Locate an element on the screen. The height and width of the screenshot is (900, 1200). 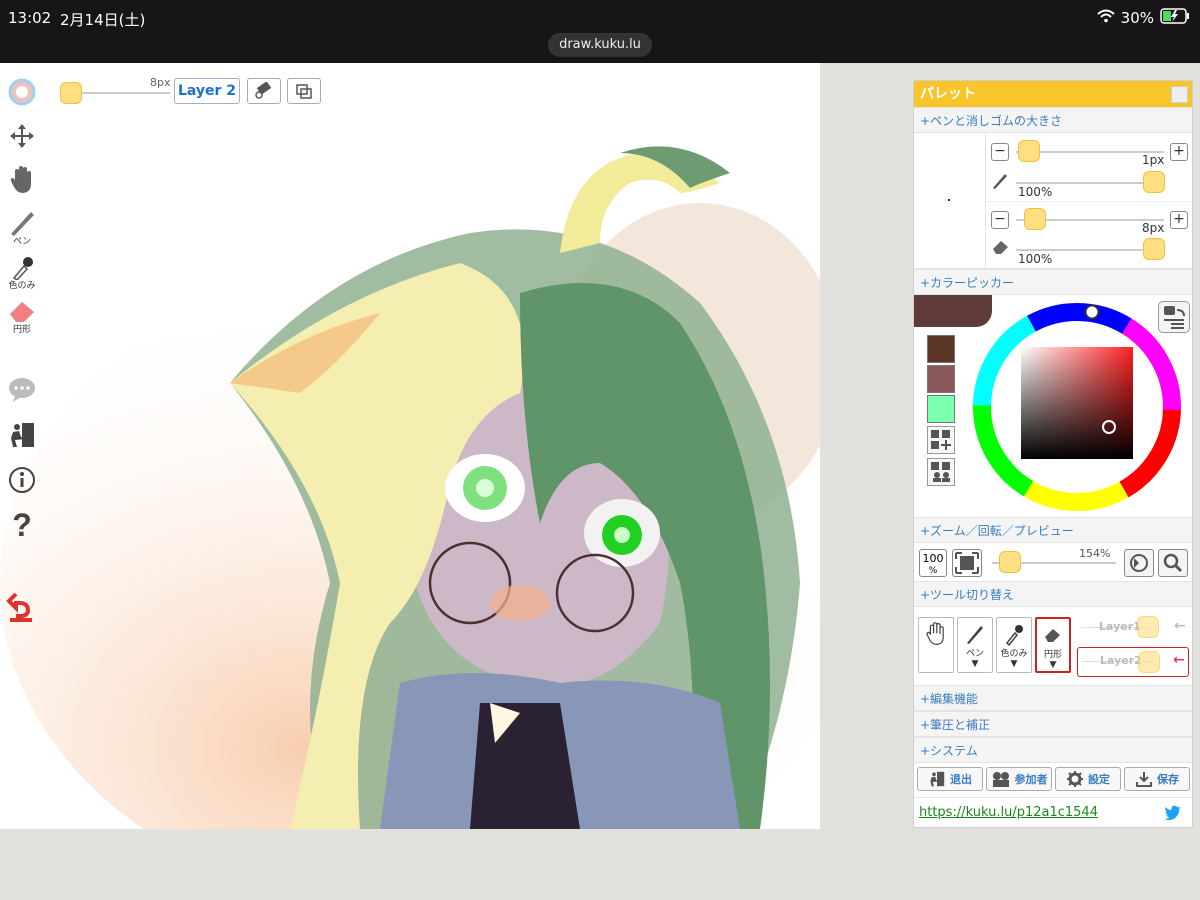
zoom-knob is located at coordinates (1010, 562).